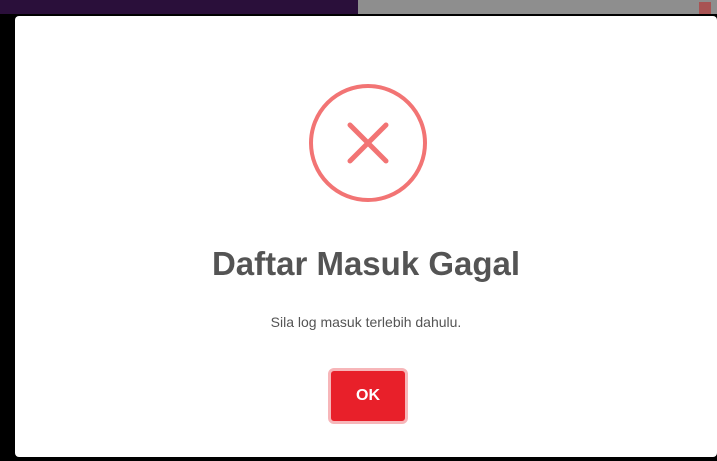  Describe the element at coordinates (179, 7) in the screenshot. I see `backdrop-left` at that location.